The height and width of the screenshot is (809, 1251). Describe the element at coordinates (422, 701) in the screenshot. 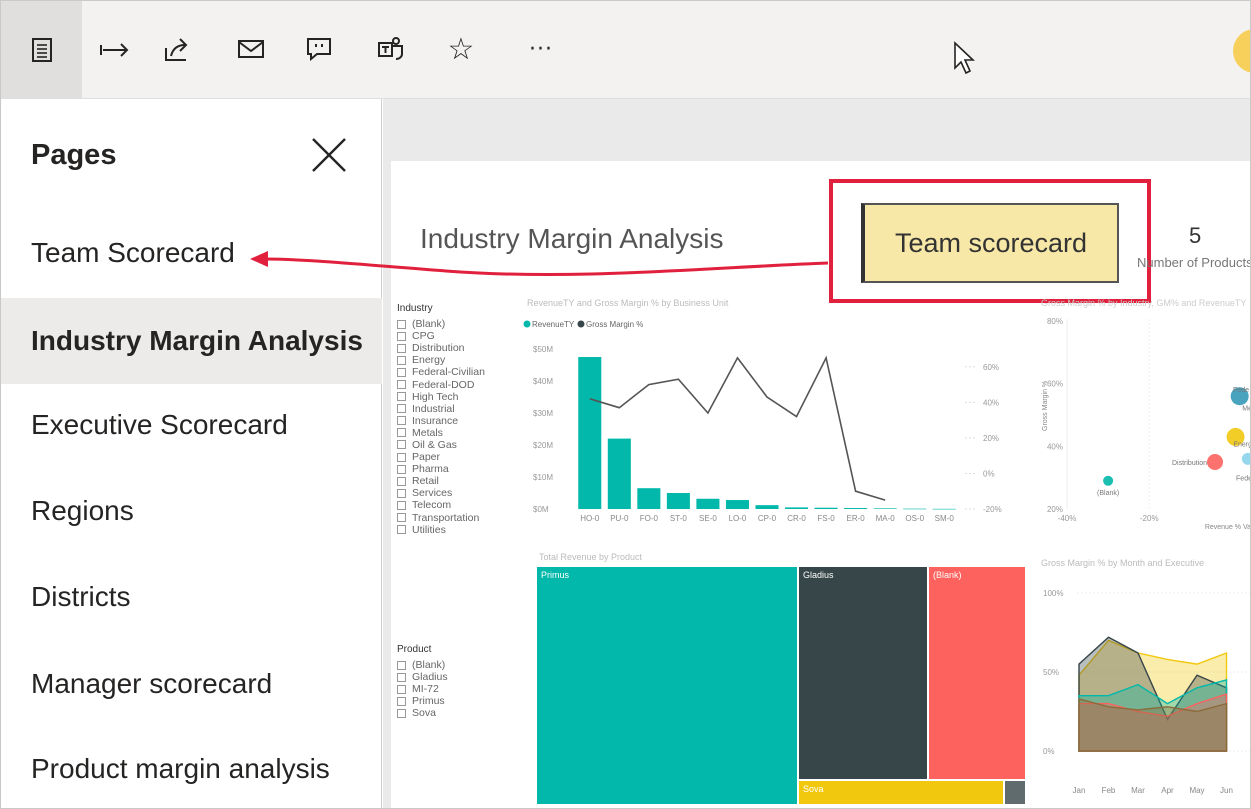

I see `slicer-option: Primus` at that location.